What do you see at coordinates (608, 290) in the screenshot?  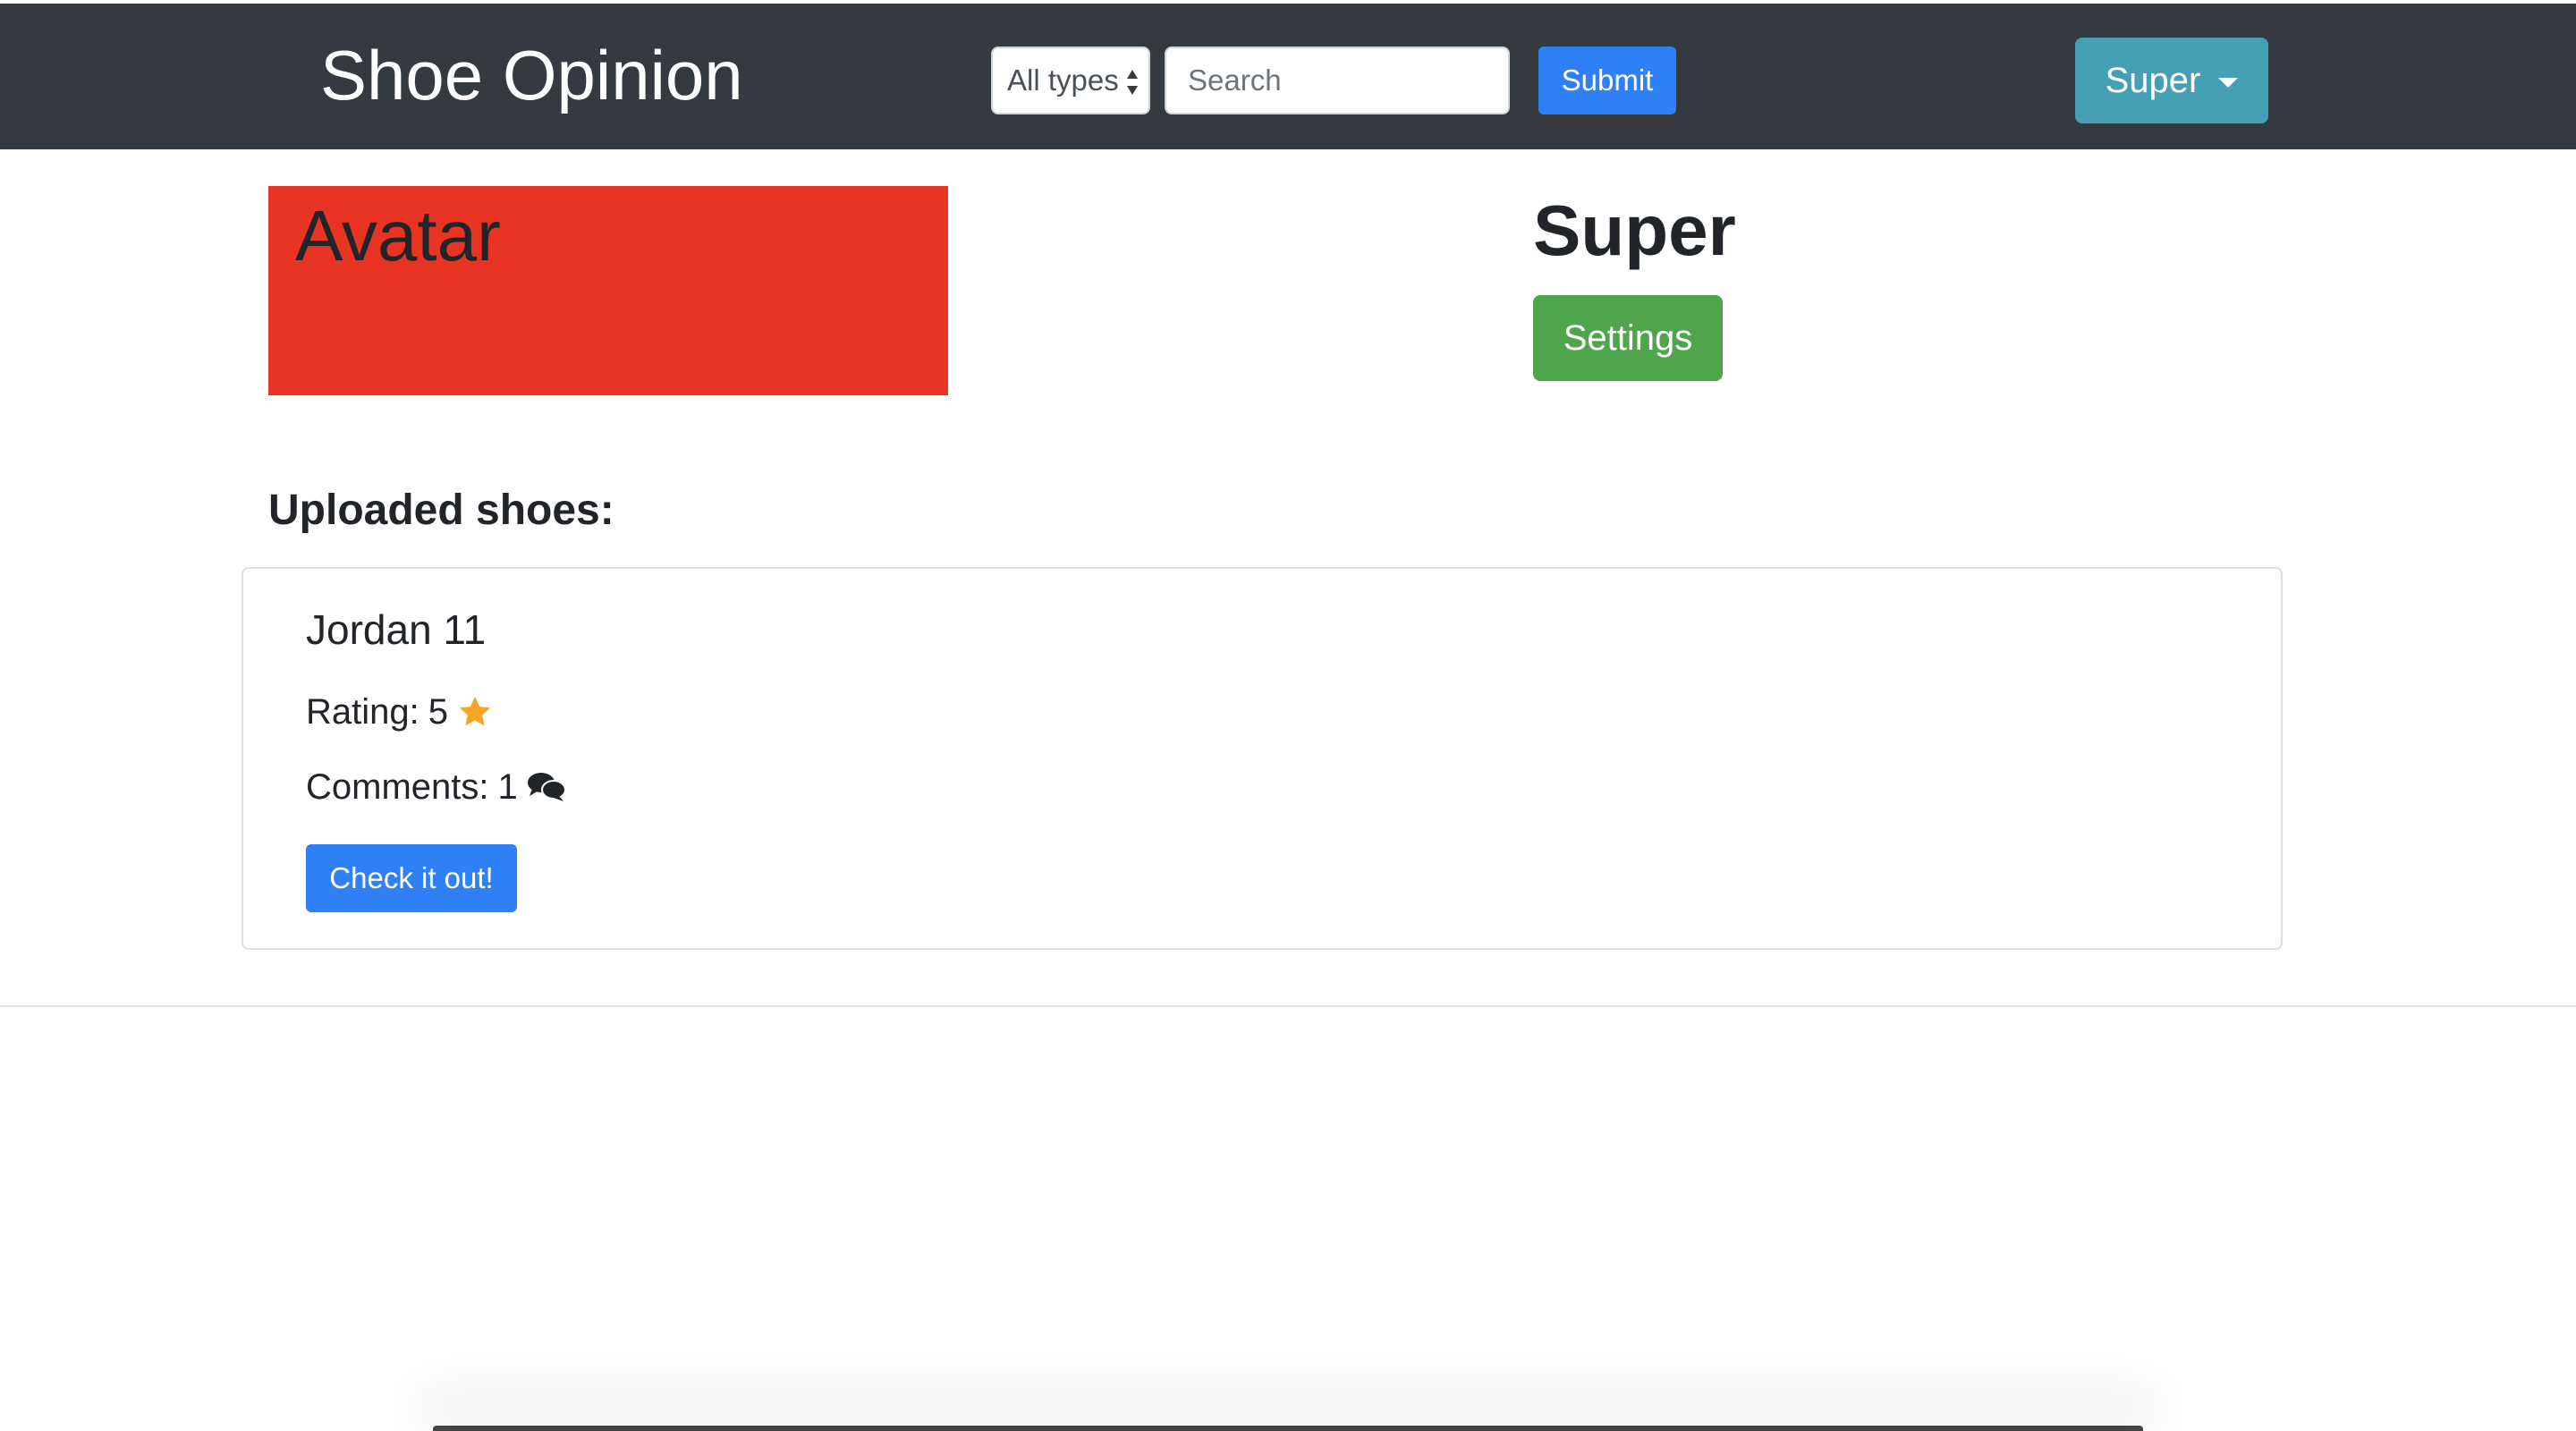 I see `avatar: Avatar` at bounding box center [608, 290].